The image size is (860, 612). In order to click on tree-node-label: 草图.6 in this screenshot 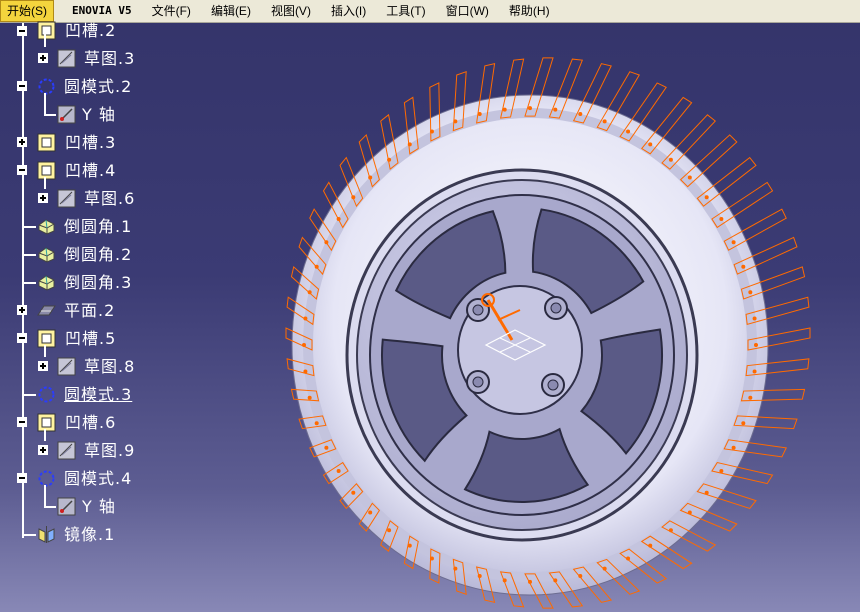, I will do `click(110, 198)`.